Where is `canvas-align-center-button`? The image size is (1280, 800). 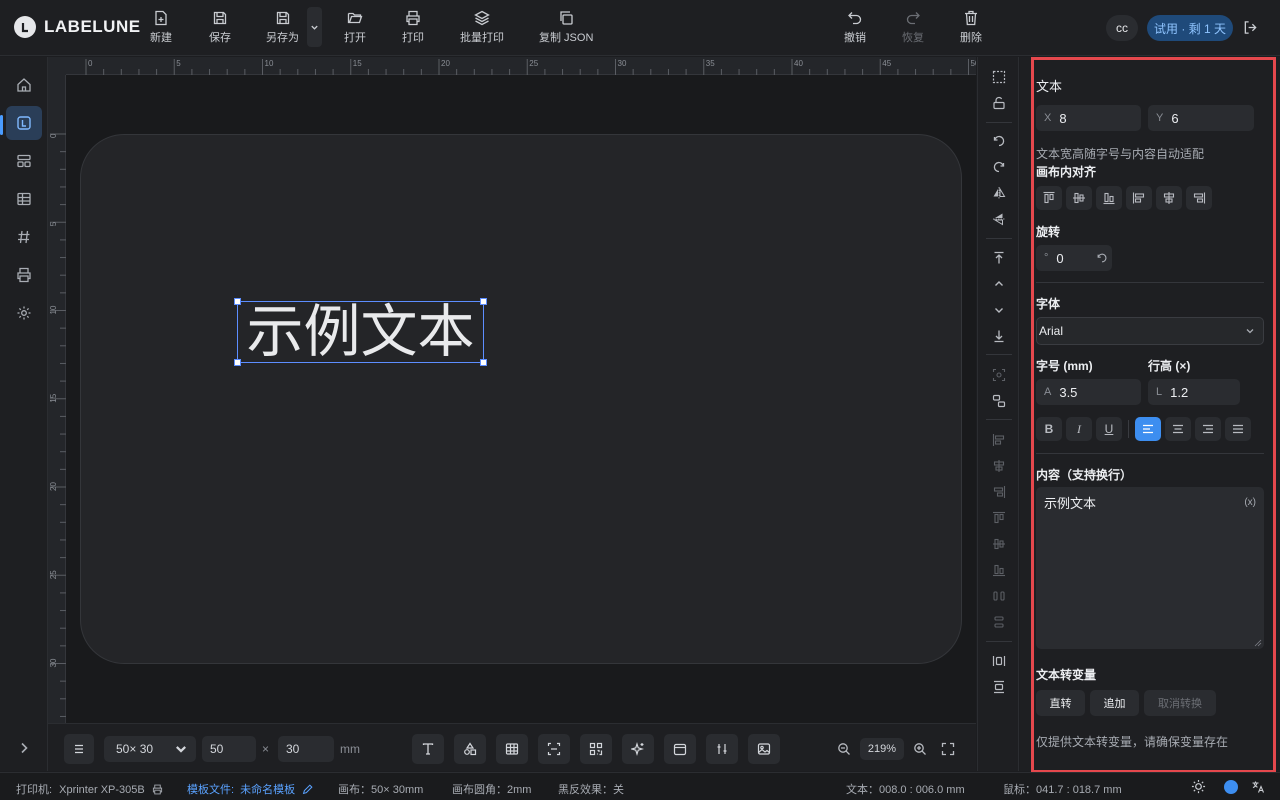 canvas-align-center-button is located at coordinates (1169, 198).